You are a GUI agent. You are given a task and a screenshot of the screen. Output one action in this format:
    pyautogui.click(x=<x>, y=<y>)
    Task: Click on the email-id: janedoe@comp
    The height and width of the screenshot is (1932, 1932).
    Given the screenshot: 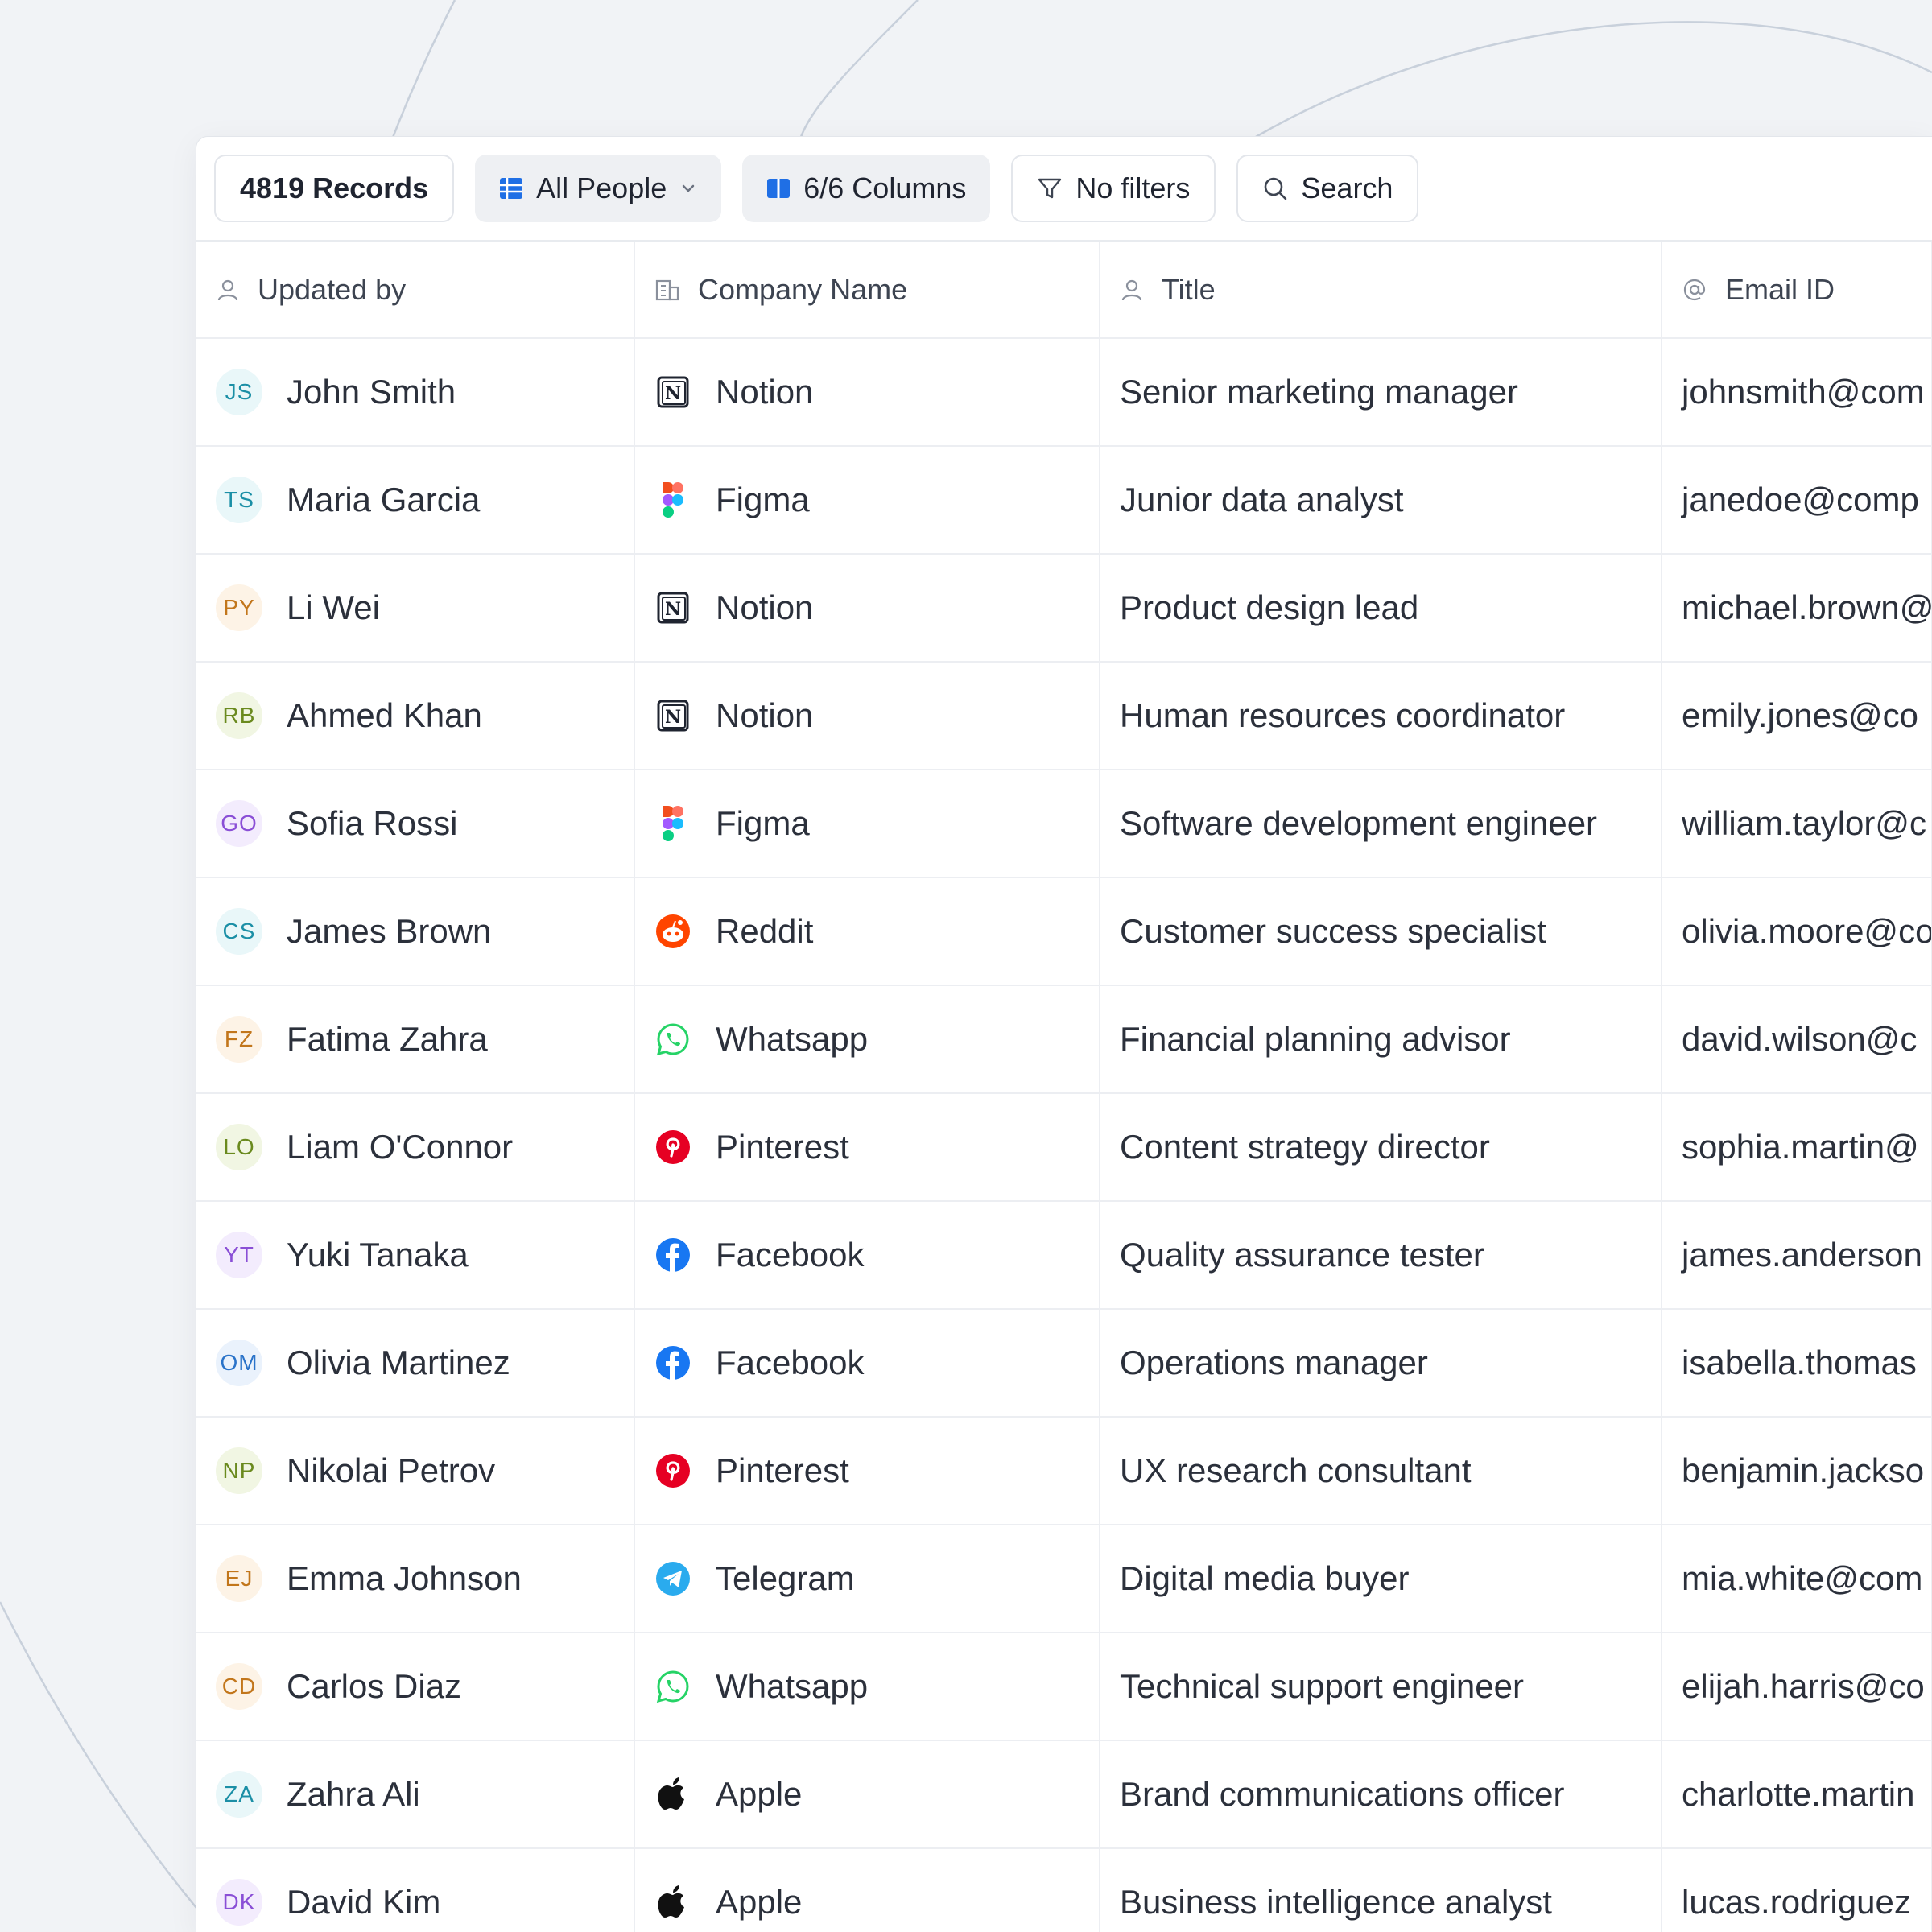 What is the action you would take?
    pyautogui.click(x=1800, y=499)
    